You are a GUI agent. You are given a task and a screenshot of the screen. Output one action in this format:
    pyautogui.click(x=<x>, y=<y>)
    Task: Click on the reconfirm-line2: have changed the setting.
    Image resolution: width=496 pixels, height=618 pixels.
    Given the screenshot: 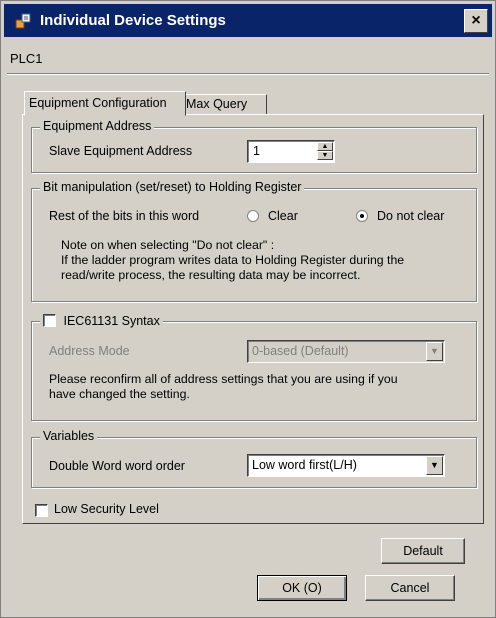 What is the action you would take?
    pyautogui.click(x=119, y=394)
    